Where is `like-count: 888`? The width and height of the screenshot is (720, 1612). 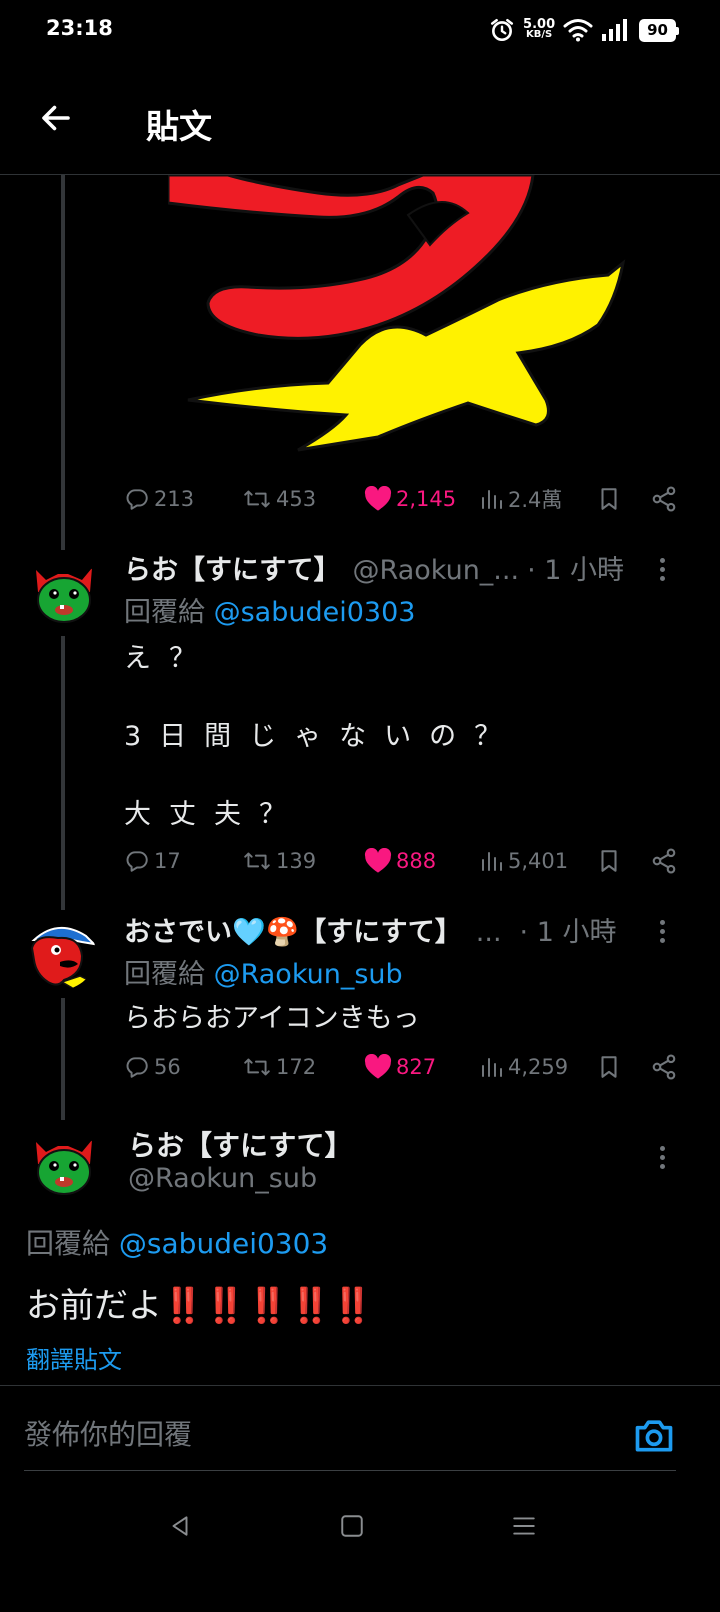 like-count: 888 is located at coordinates (416, 861).